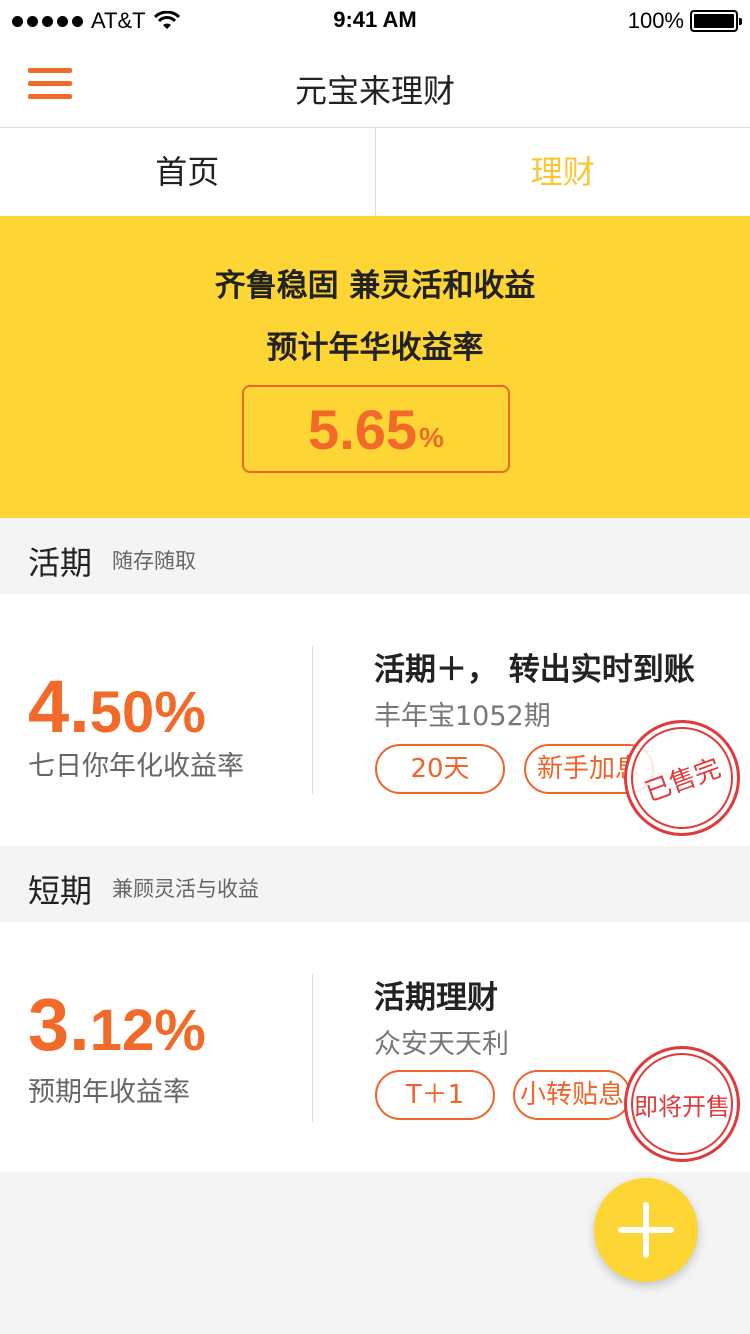  Describe the element at coordinates (59, 706) in the screenshot. I see `card-rate-int: 4.` at that location.